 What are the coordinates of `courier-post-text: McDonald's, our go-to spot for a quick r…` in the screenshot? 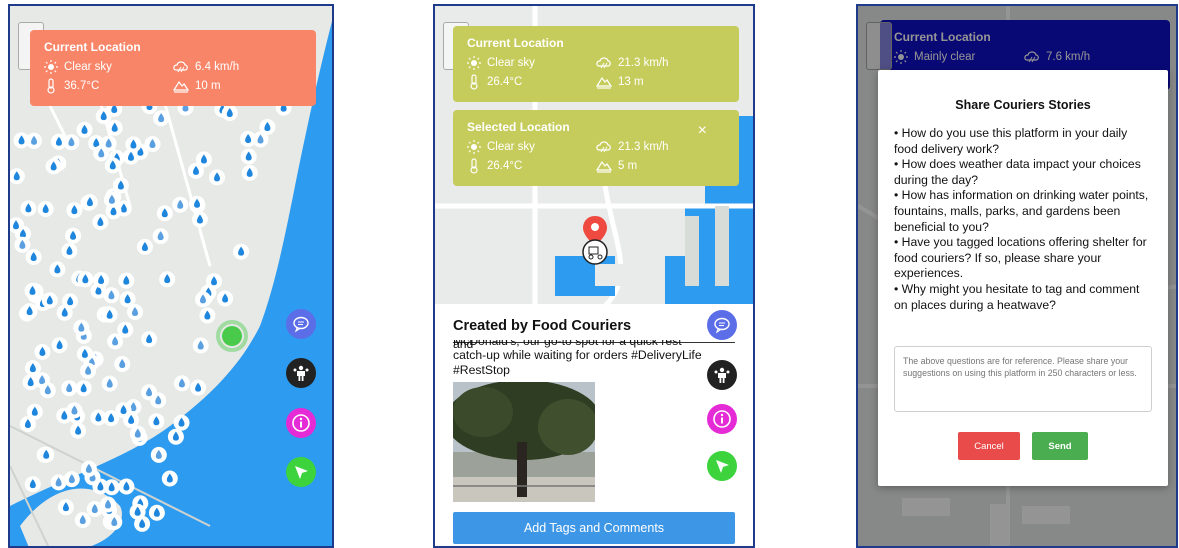 It's located at (578, 359).